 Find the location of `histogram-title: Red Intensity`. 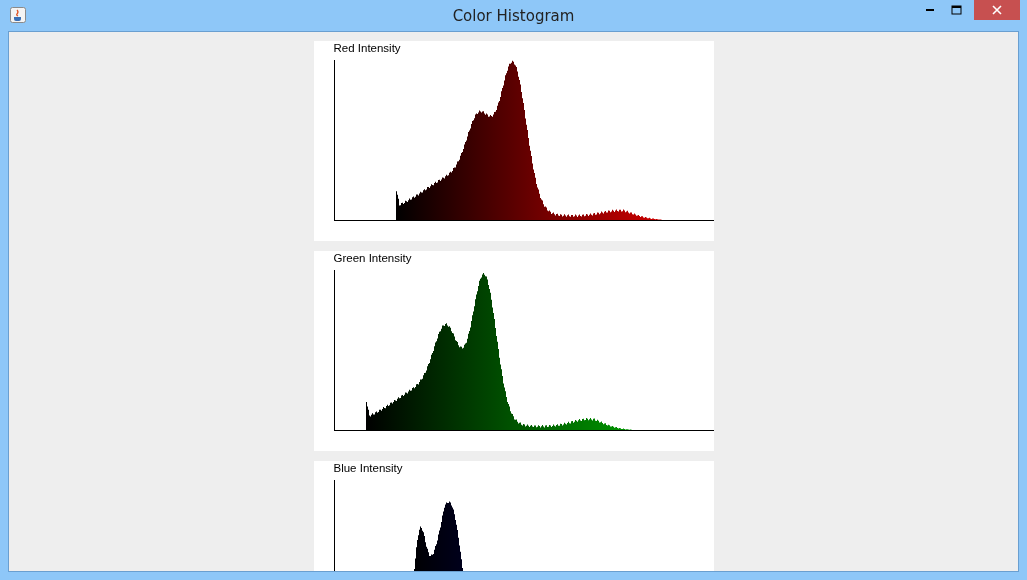

histogram-title: Red Intensity is located at coordinates (367, 49).